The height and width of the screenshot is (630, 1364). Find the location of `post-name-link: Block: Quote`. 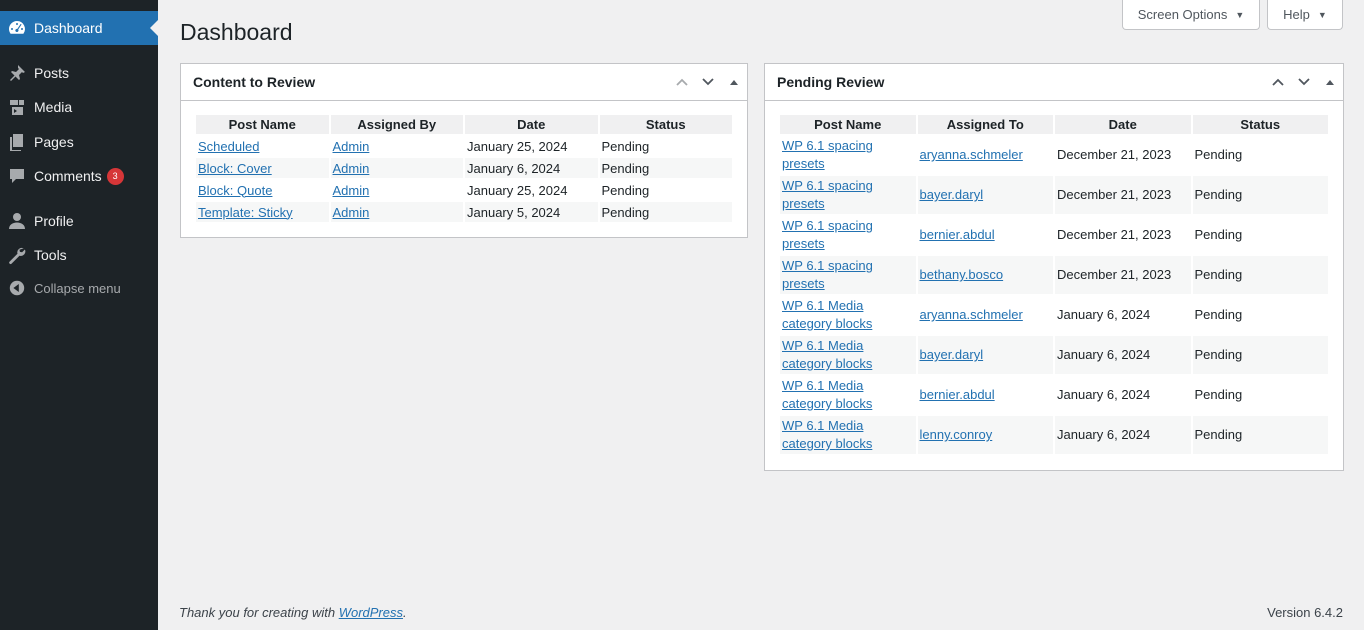

post-name-link: Block: Quote is located at coordinates (235, 190).